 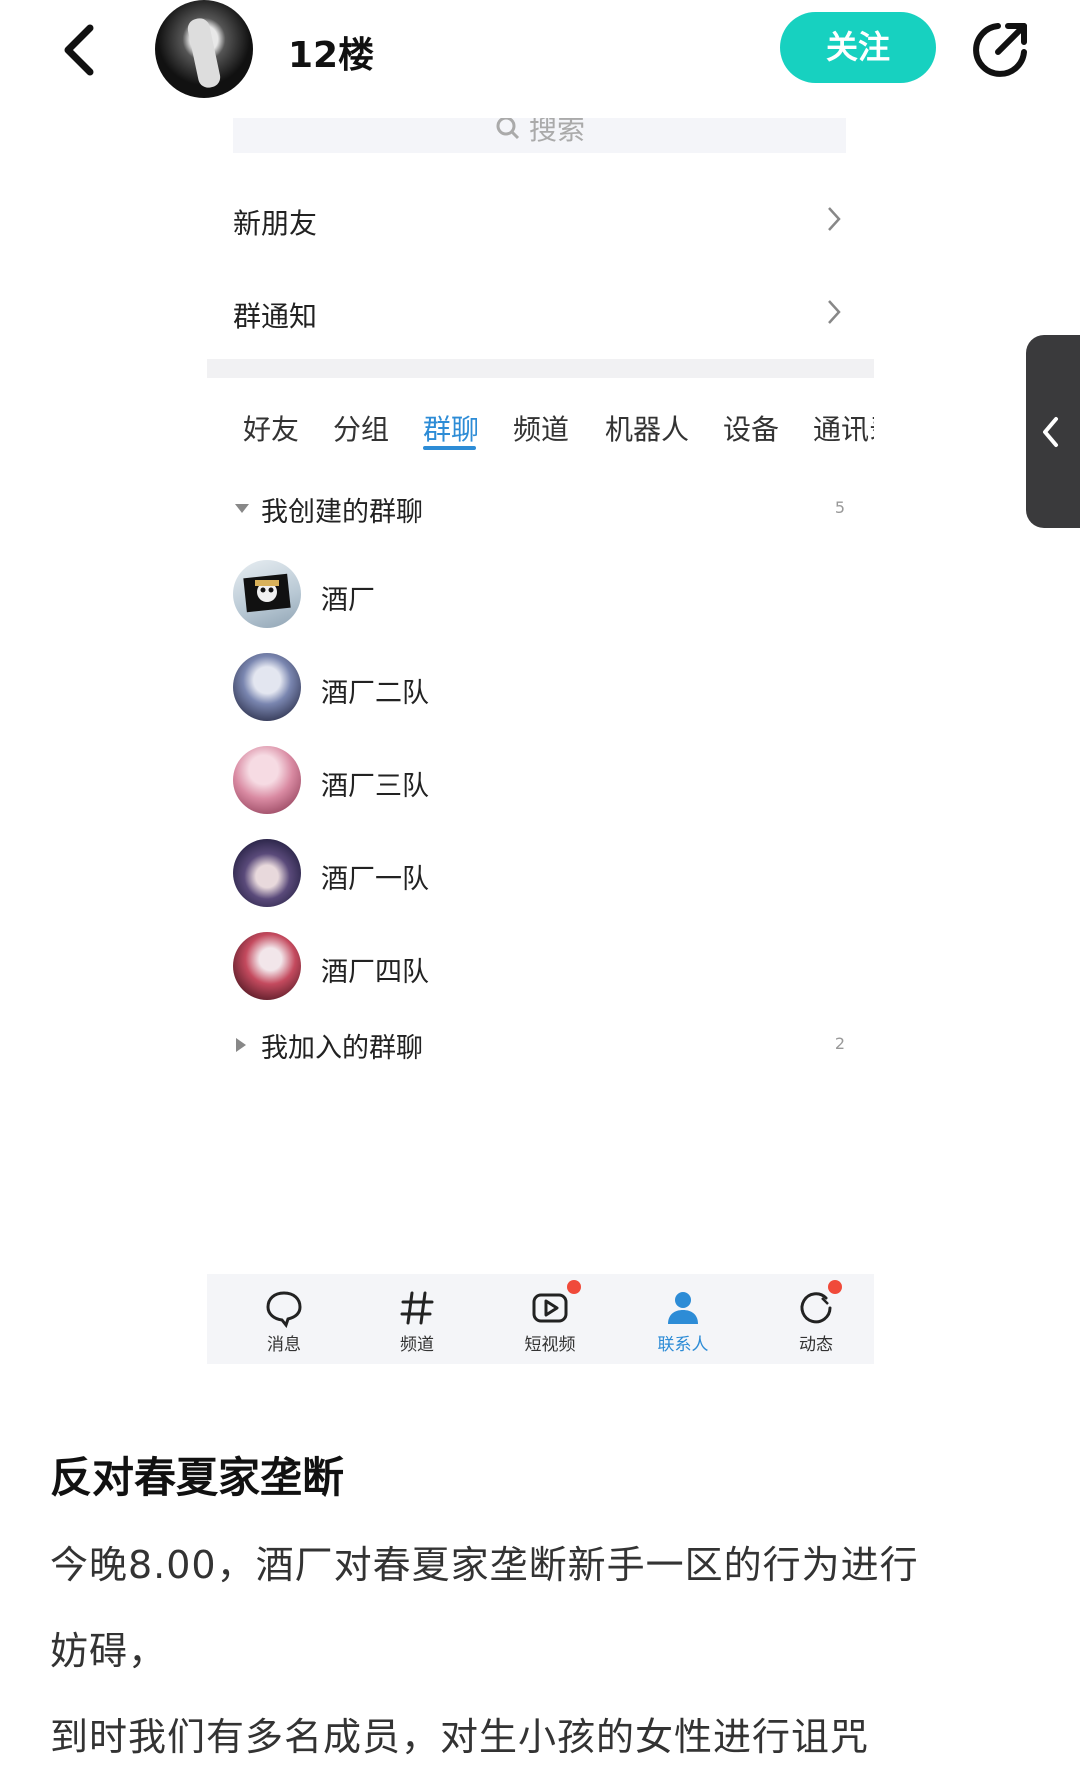 What do you see at coordinates (331, 52) in the screenshot?
I see `author-name: 12楼` at bounding box center [331, 52].